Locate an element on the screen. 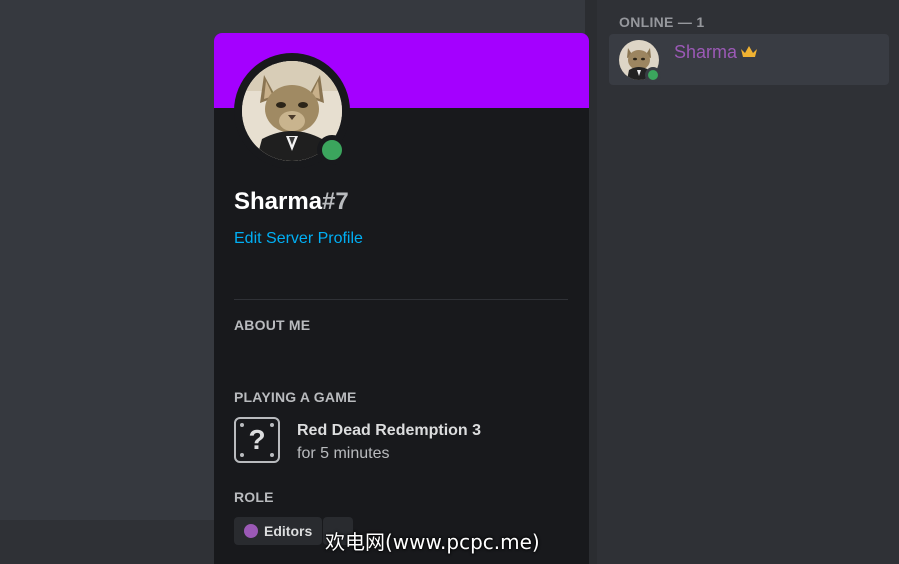 This screenshot has width=899, height=564. game-duration: for 5 minutes is located at coordinates (343, 453).